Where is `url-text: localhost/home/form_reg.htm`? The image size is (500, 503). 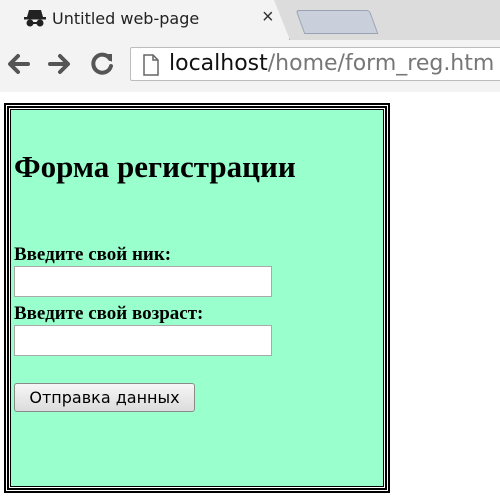 url-text: localhost/home/form_reg.htm is located at coordinates (331, 64).